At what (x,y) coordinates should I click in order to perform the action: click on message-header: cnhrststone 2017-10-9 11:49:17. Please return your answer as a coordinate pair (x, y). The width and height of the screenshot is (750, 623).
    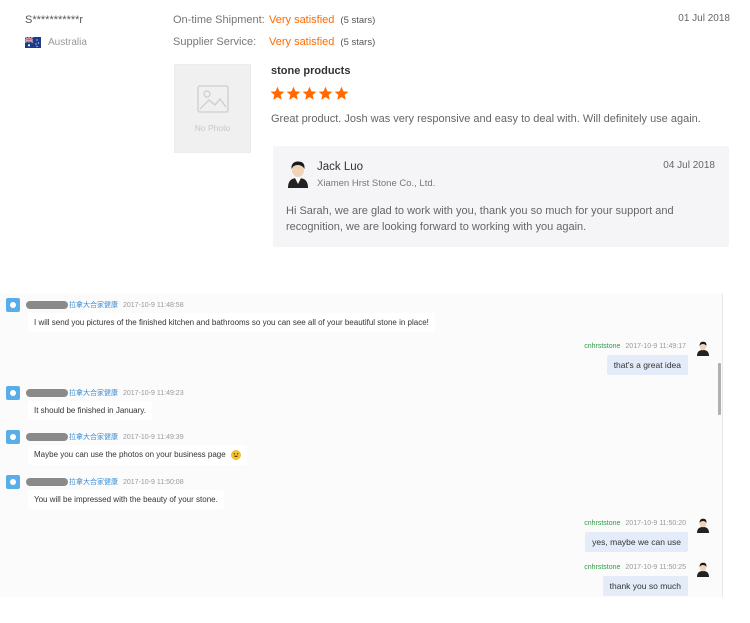
    Looking at the image, I should click on (635, 346).